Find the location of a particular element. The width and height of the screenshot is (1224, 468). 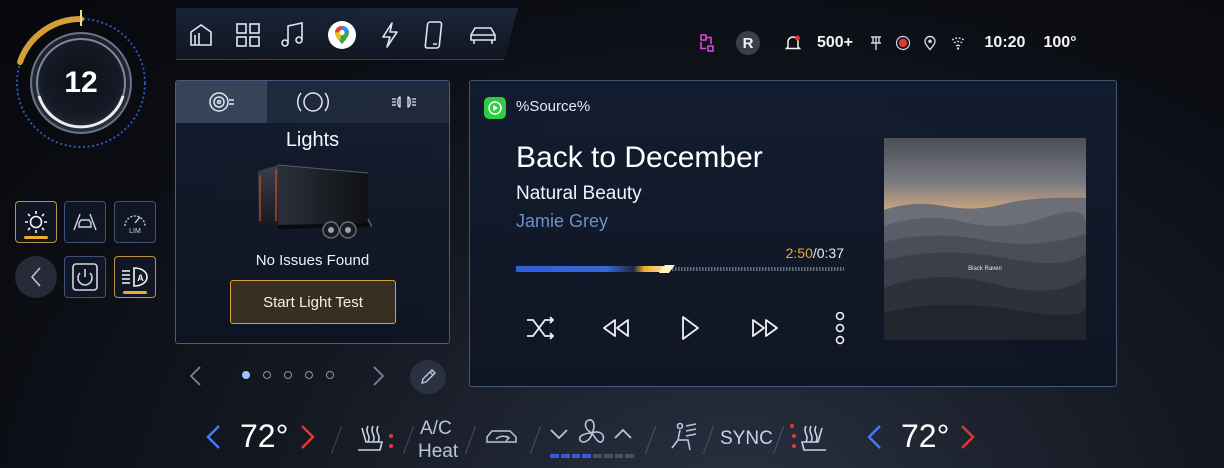

start-light-test-button: Start Light Test is located at coordinates (313, 302).